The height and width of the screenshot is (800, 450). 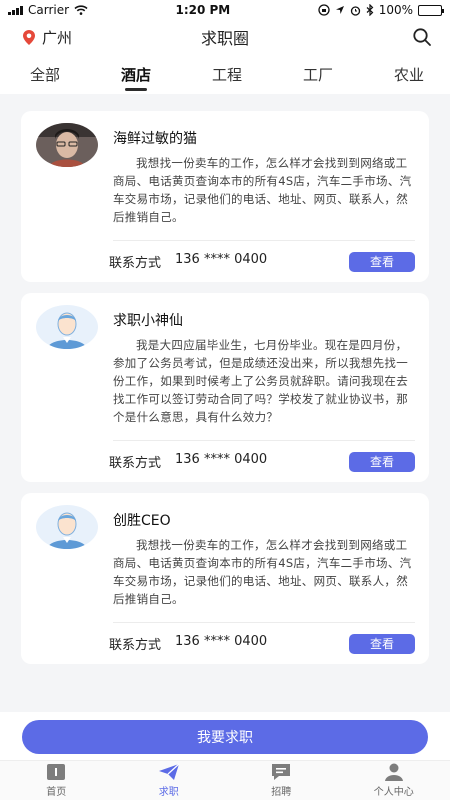 I want to click on tab-engineering: 工程, so click(x=227, y=74).